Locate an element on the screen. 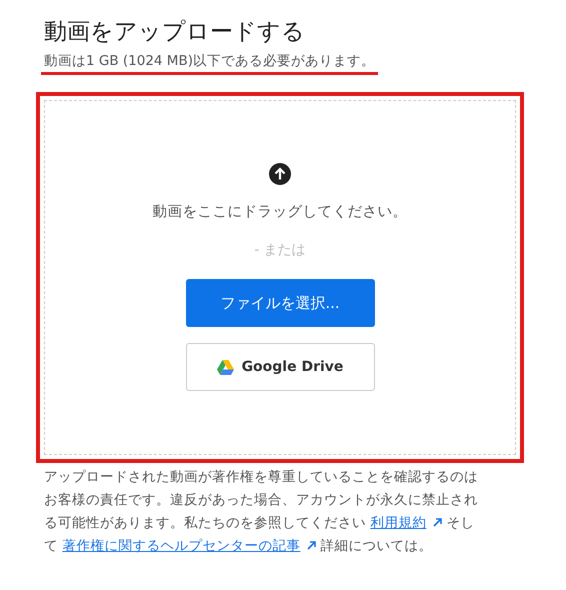 Image resolution: width=566 pixels, height=590 pixels. help-link: 著作権に関するヘルプセンターの記事 is located at coordinates (189, 546).